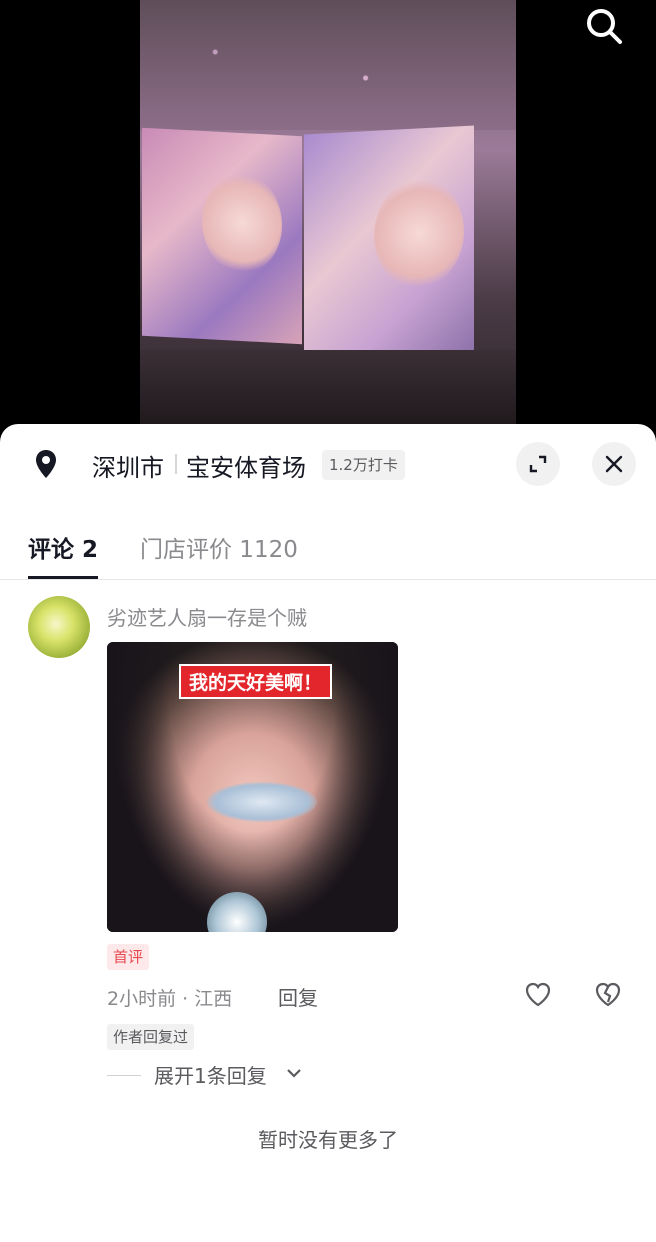 The height and width of the screenshot is (1242, 656). I want to click on stage-screen-right, so click(389, 246).